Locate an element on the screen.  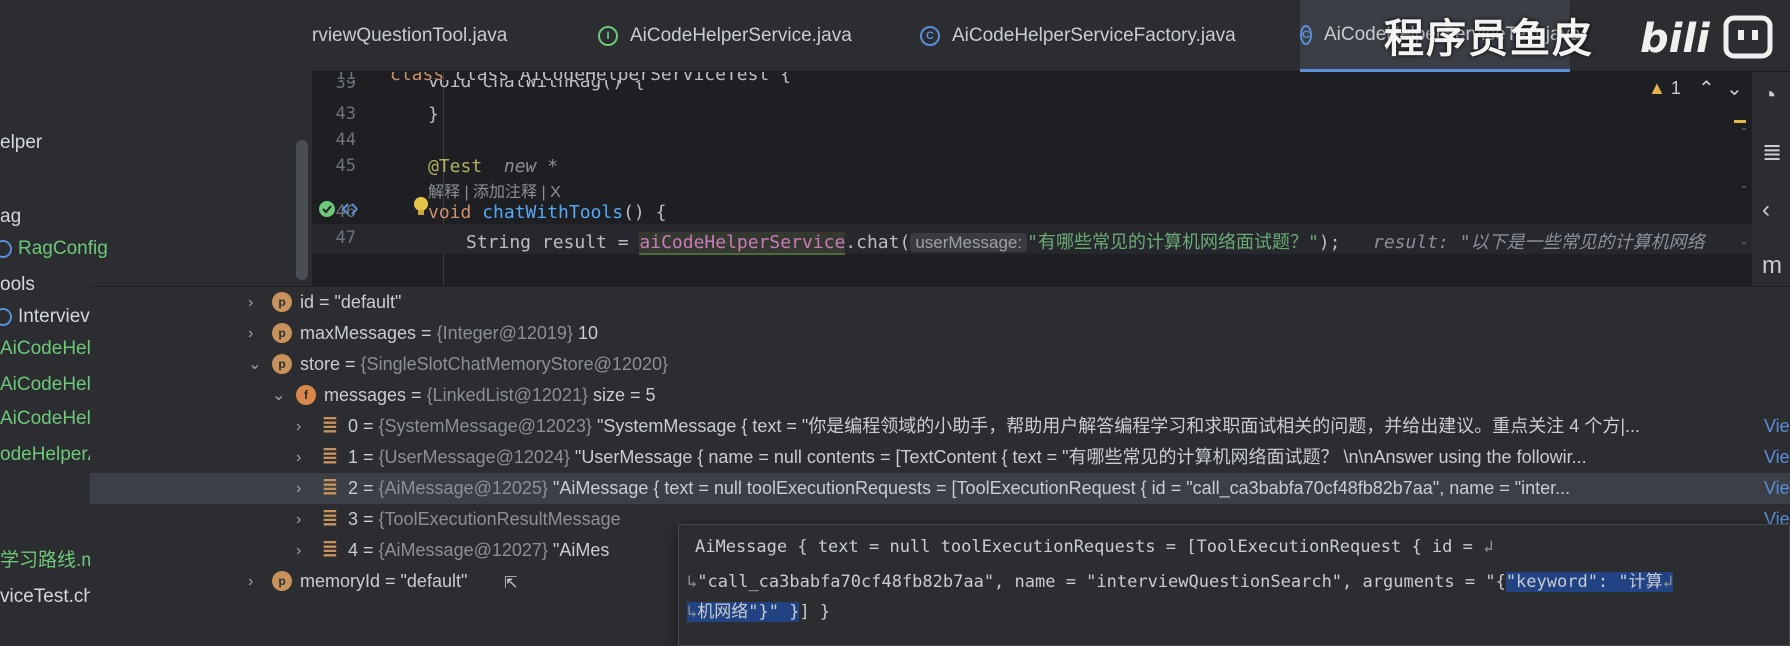
soft-wrap-icon: ↲ is located at coordinates (1488, 547).